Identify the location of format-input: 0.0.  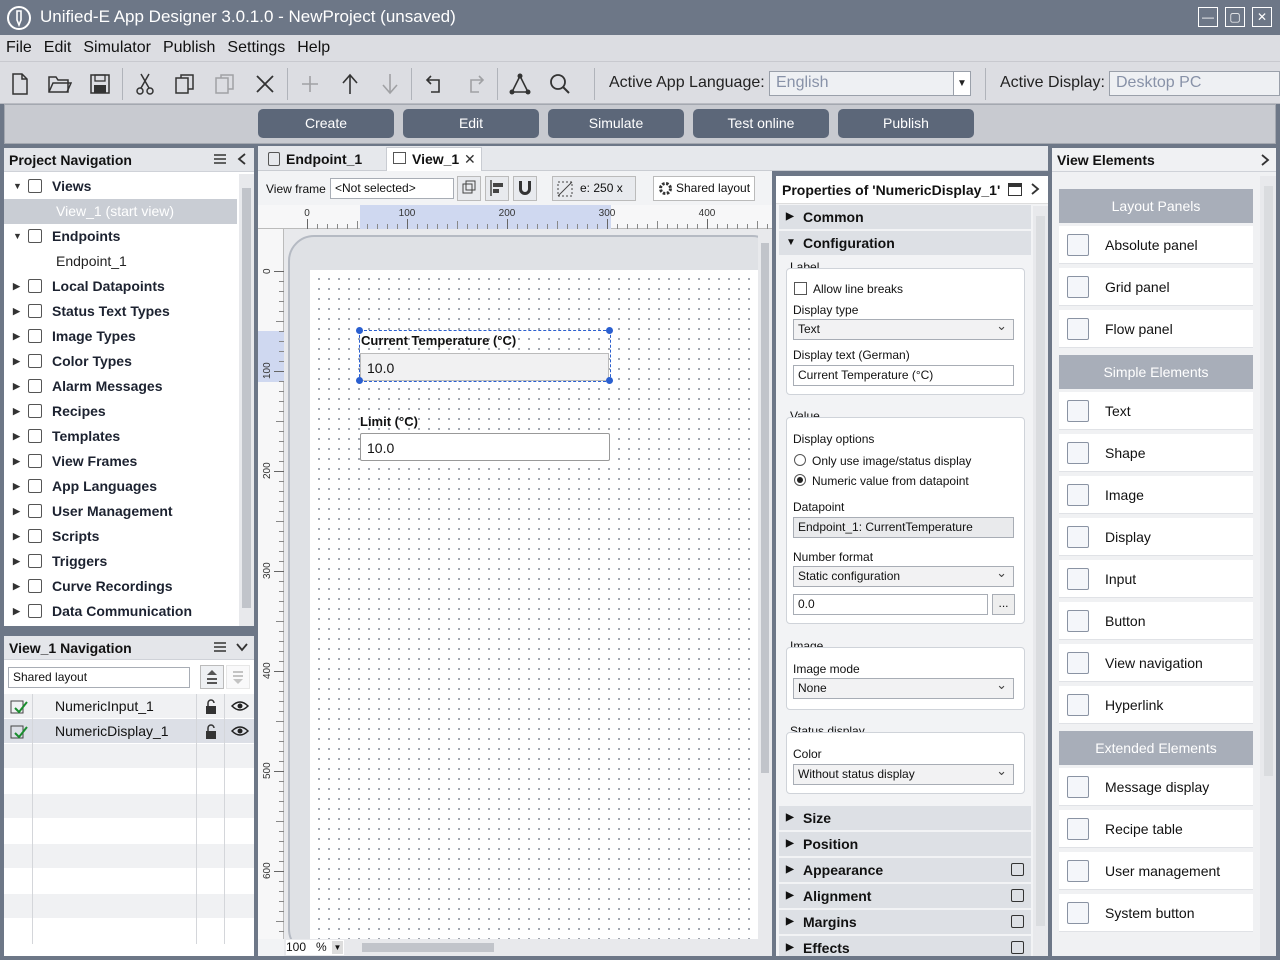
(890, 604).